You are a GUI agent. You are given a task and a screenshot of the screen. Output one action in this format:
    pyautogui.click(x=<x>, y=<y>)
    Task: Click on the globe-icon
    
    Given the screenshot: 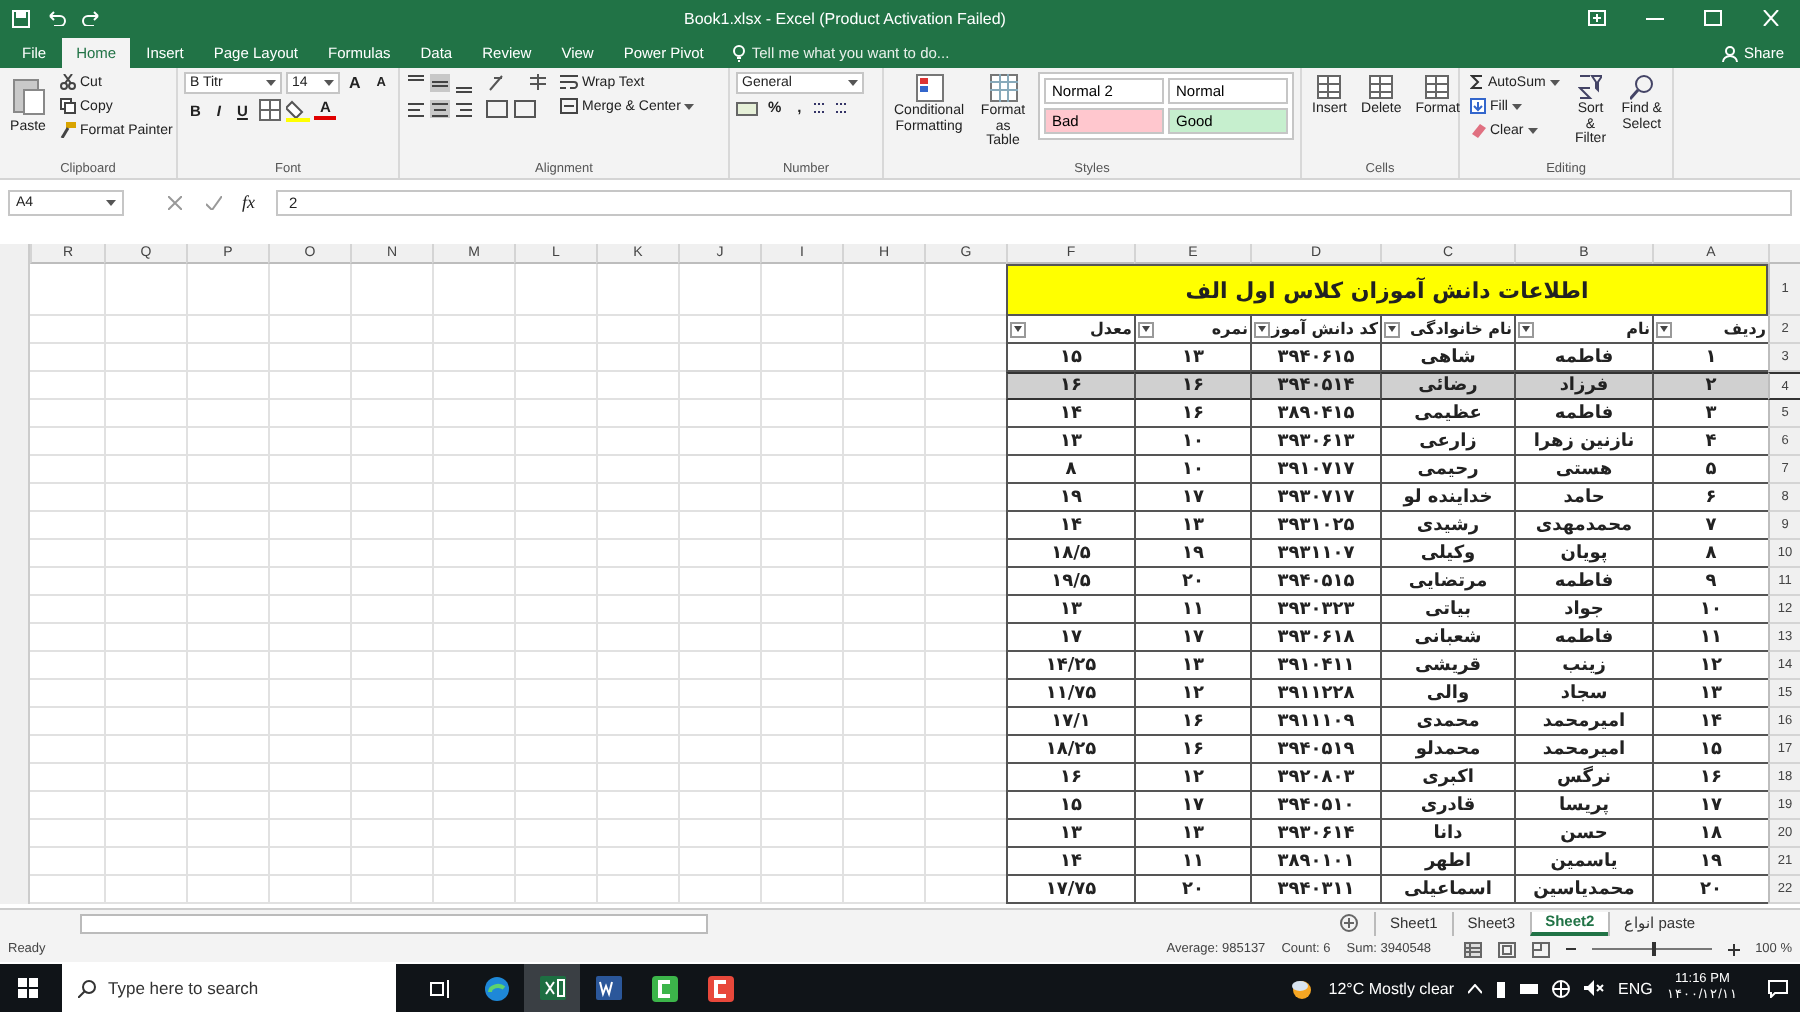 What is the action you would take?
    pyautogui.click(x=1561, y=988)
    